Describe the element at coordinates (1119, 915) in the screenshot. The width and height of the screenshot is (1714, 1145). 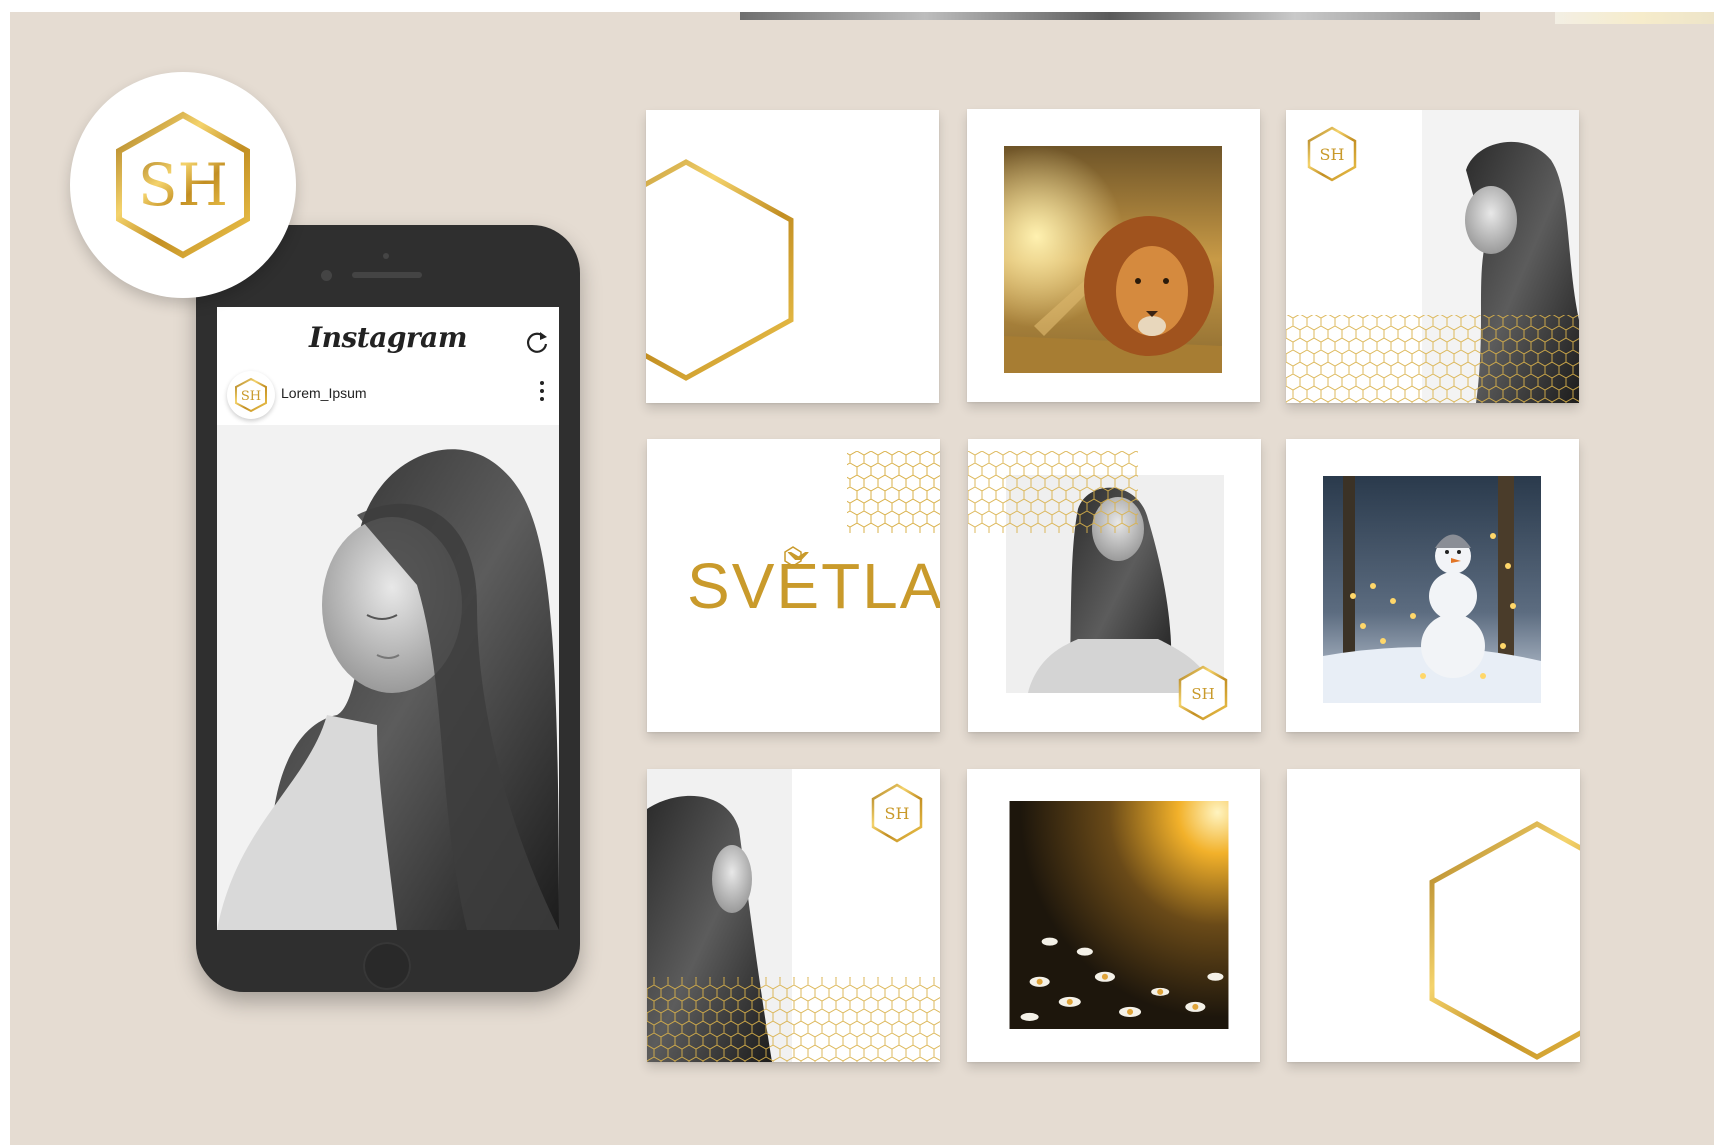
I see `daisies-sunset-photo` at that location.